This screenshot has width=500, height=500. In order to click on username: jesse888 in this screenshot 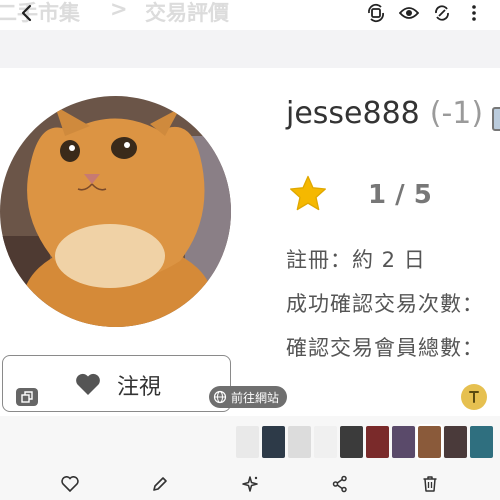, I will do `click(353, 113)`.